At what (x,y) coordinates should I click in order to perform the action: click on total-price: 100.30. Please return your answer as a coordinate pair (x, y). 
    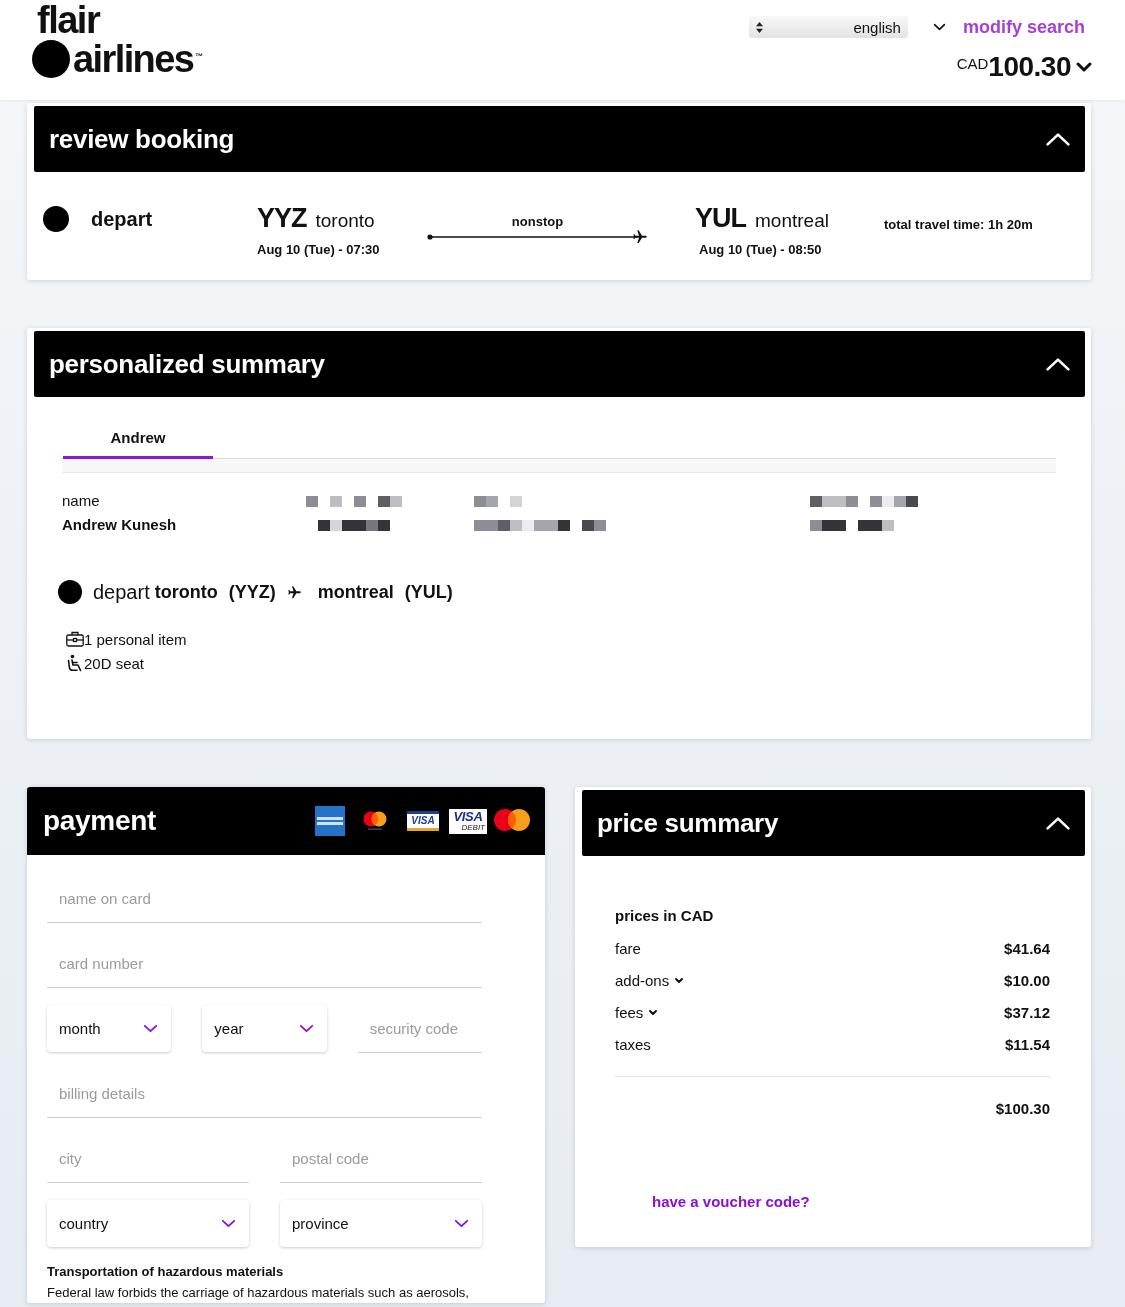
    Looking at the image, I should click on (1029, 67).